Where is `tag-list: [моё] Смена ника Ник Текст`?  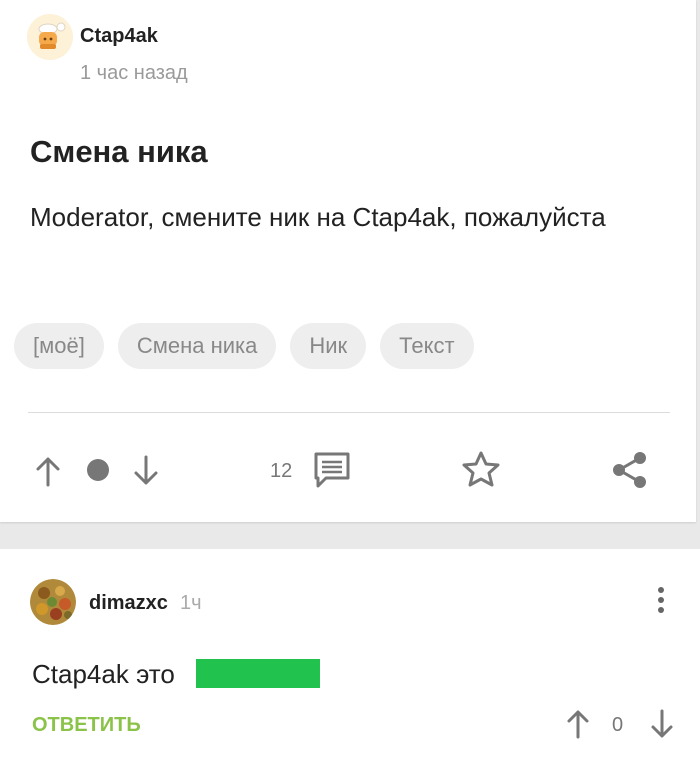
tag-list: [моё] Смена ника Ник Текст is located at coordinates (251, 346).